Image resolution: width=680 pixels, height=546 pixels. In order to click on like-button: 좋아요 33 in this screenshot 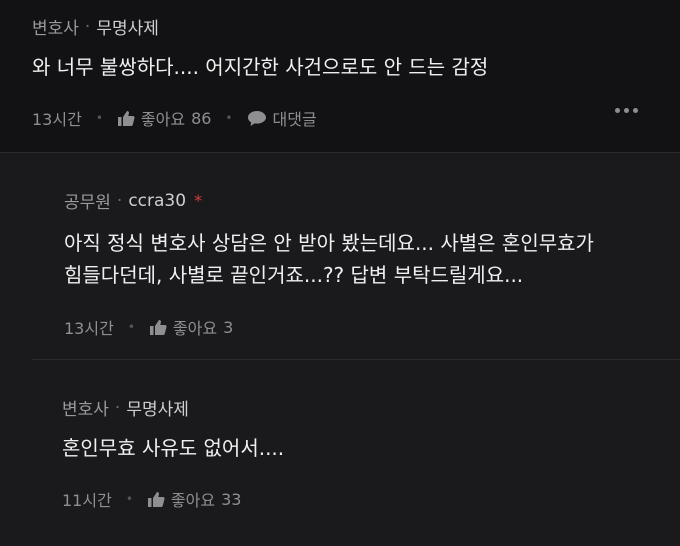, I will do `click(194, 499)`.